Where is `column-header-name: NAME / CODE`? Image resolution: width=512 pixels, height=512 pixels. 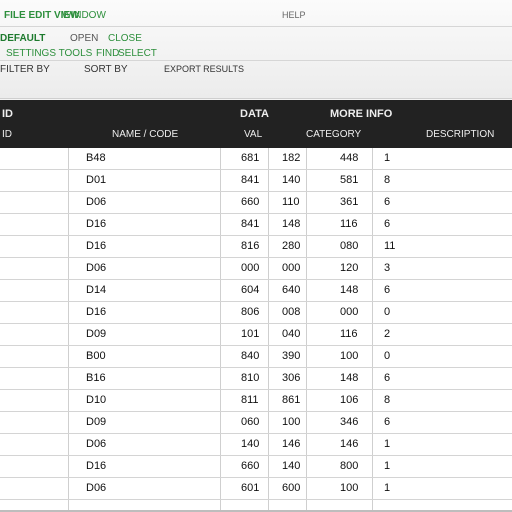
column-header-name: NAME / CODE is located at coordinates (145, 134).